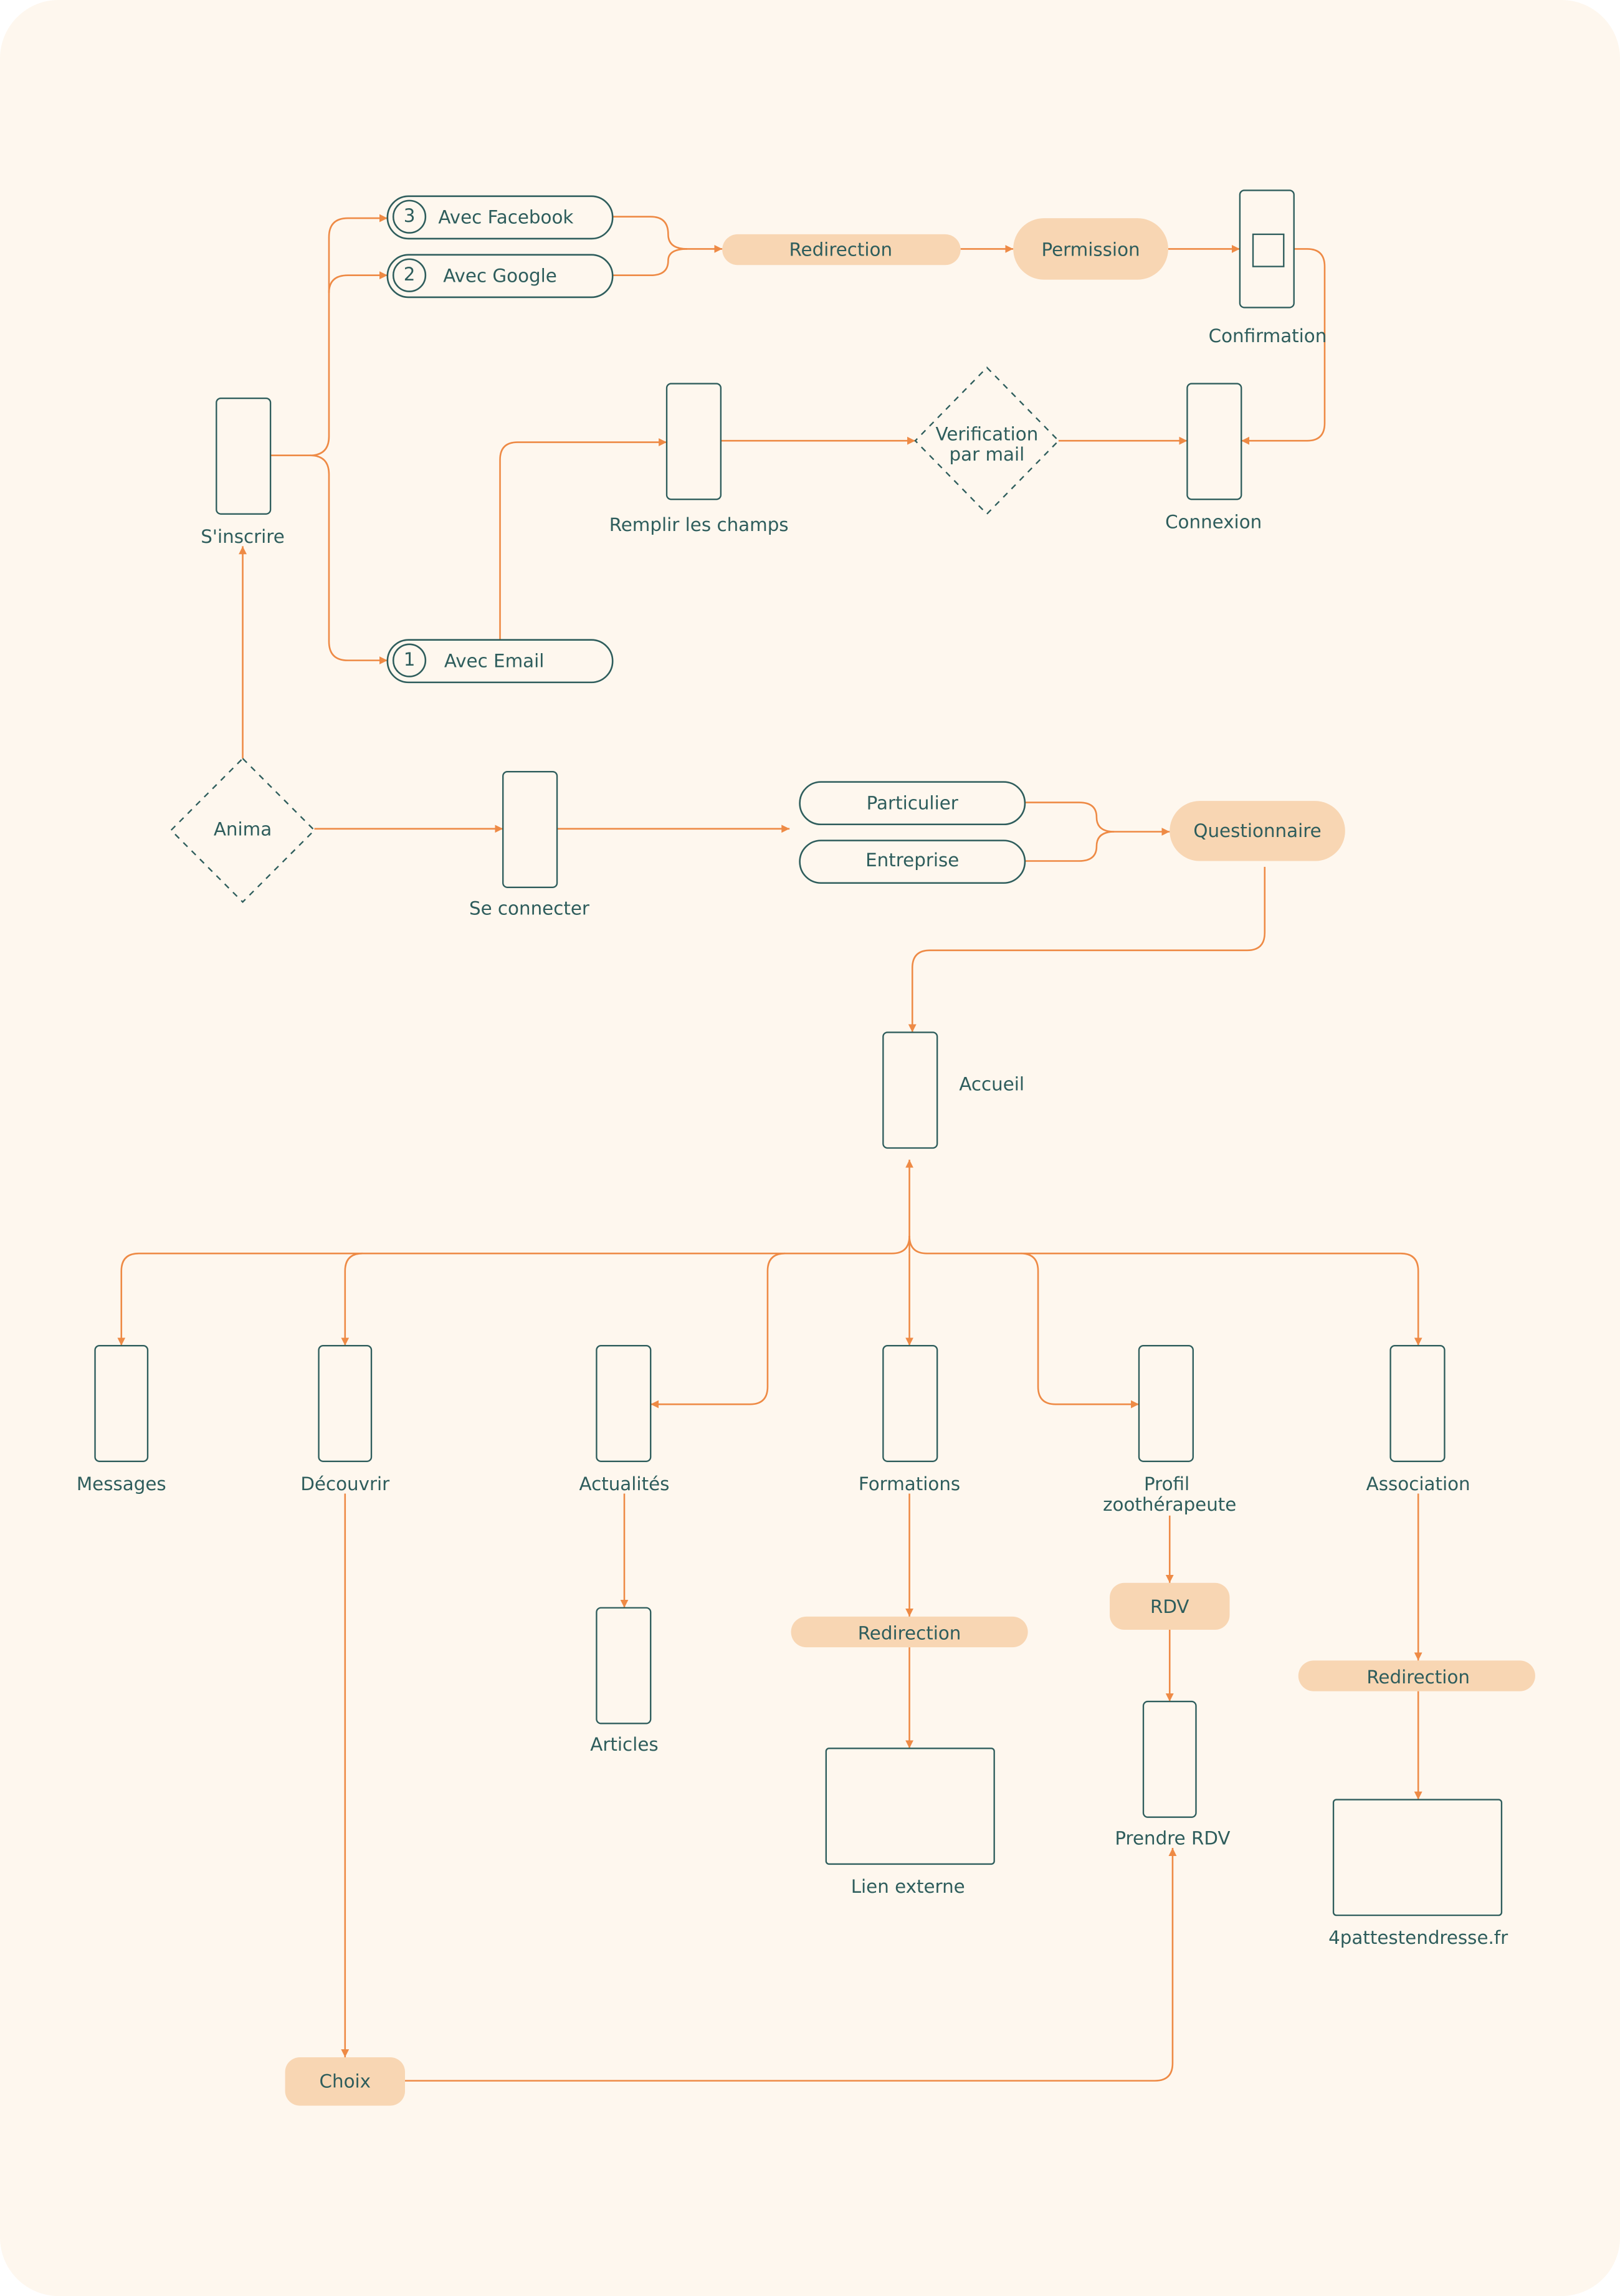 Image resolution: width=1620 pixels, height=2296 pixels. Describe the element at coordinates (500, 276) in the screenshot. I see `option-label: Avec Google` at that location.